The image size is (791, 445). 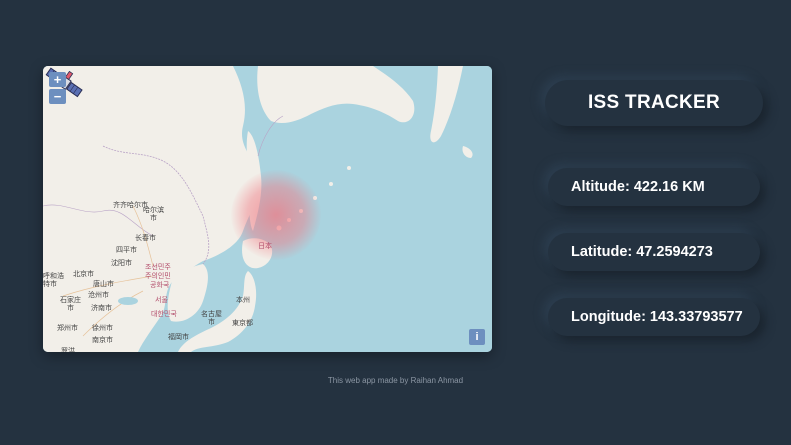 What do you see at coordinates (57, 79) in the screenshot?
I see `zoom-in-button: +` at bounding box center [57, 79].